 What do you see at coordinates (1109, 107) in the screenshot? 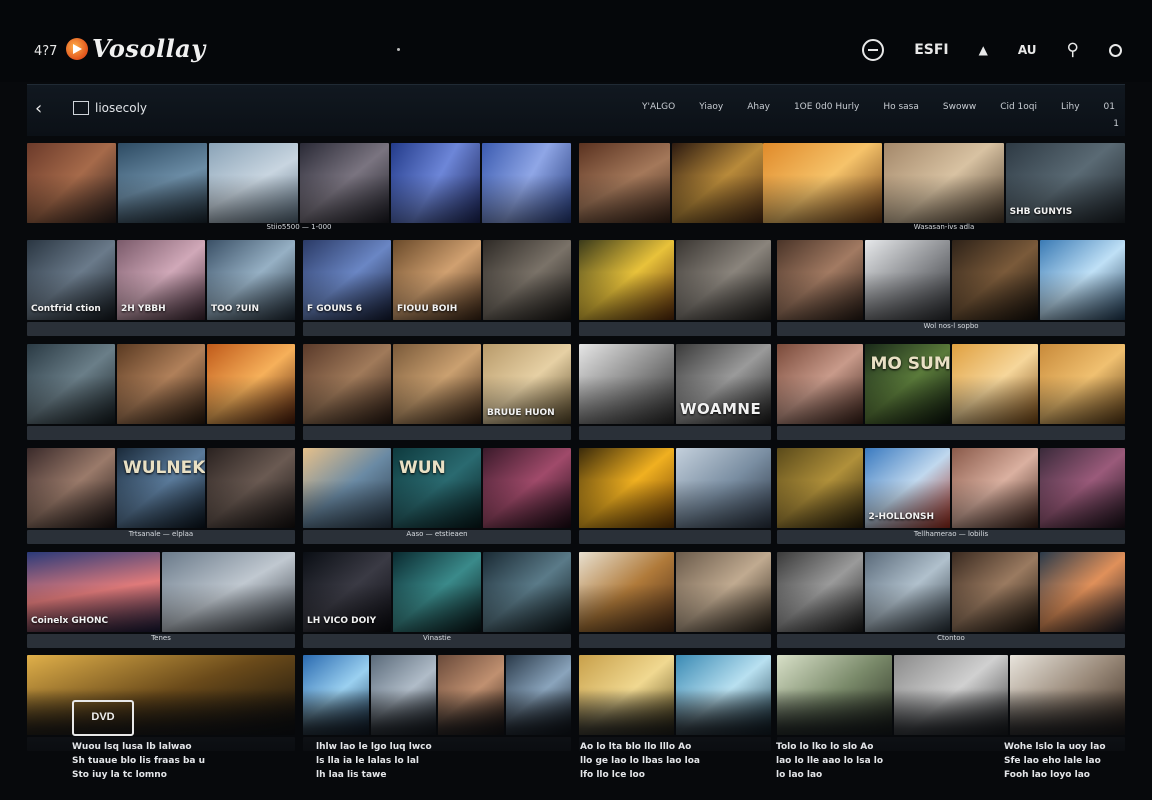
I see `nav-link: 01` at bounding box center [1109, 107].